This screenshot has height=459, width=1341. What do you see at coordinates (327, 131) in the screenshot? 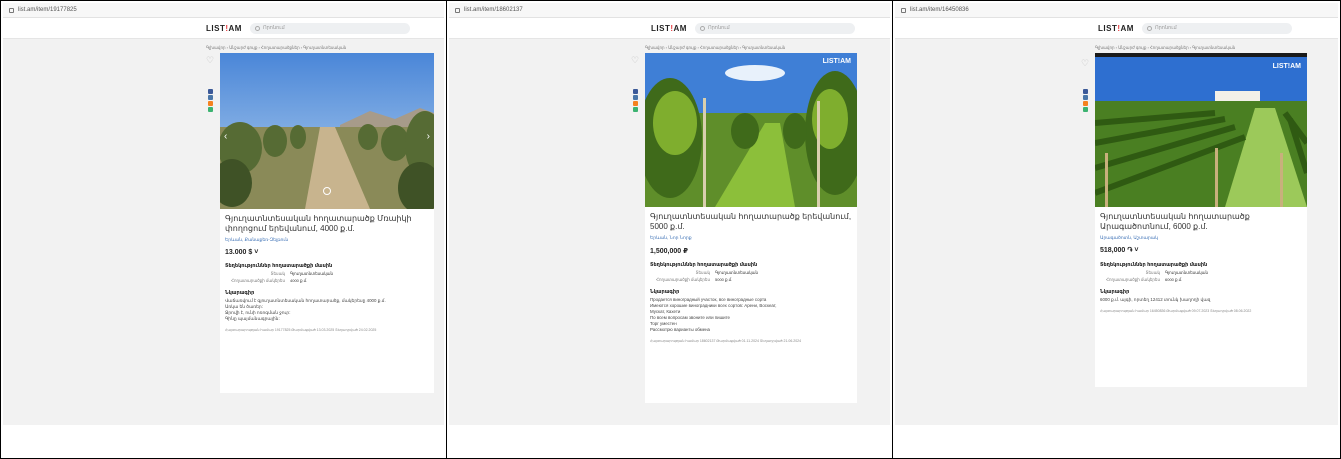
I see `listing-photo: ‹ ›` at bounding box center [327, 131].